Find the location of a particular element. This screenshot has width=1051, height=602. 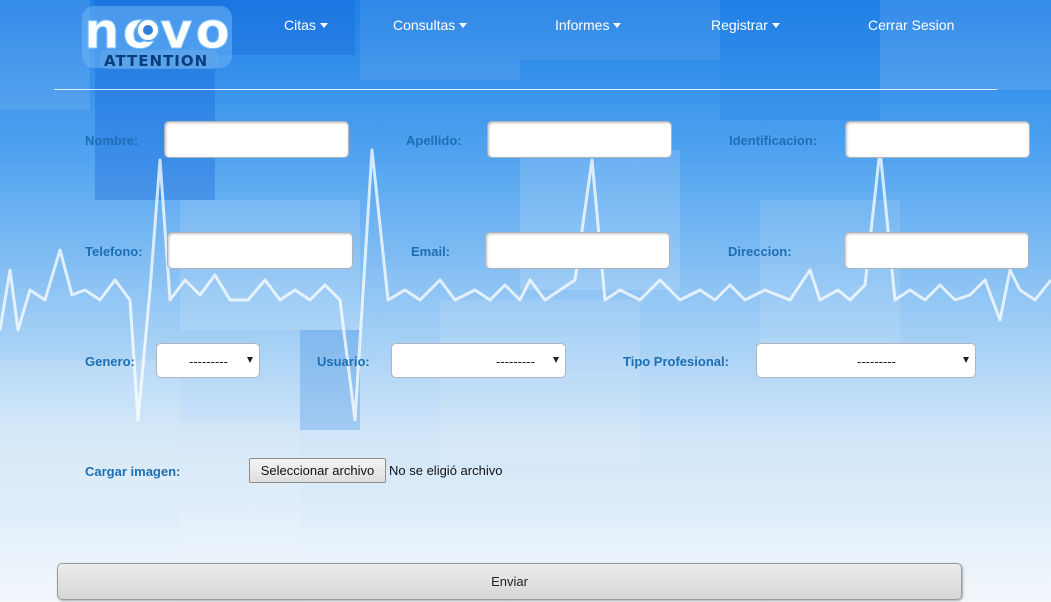

usuario-label: Usuario: is located at coordinates (343, 361).